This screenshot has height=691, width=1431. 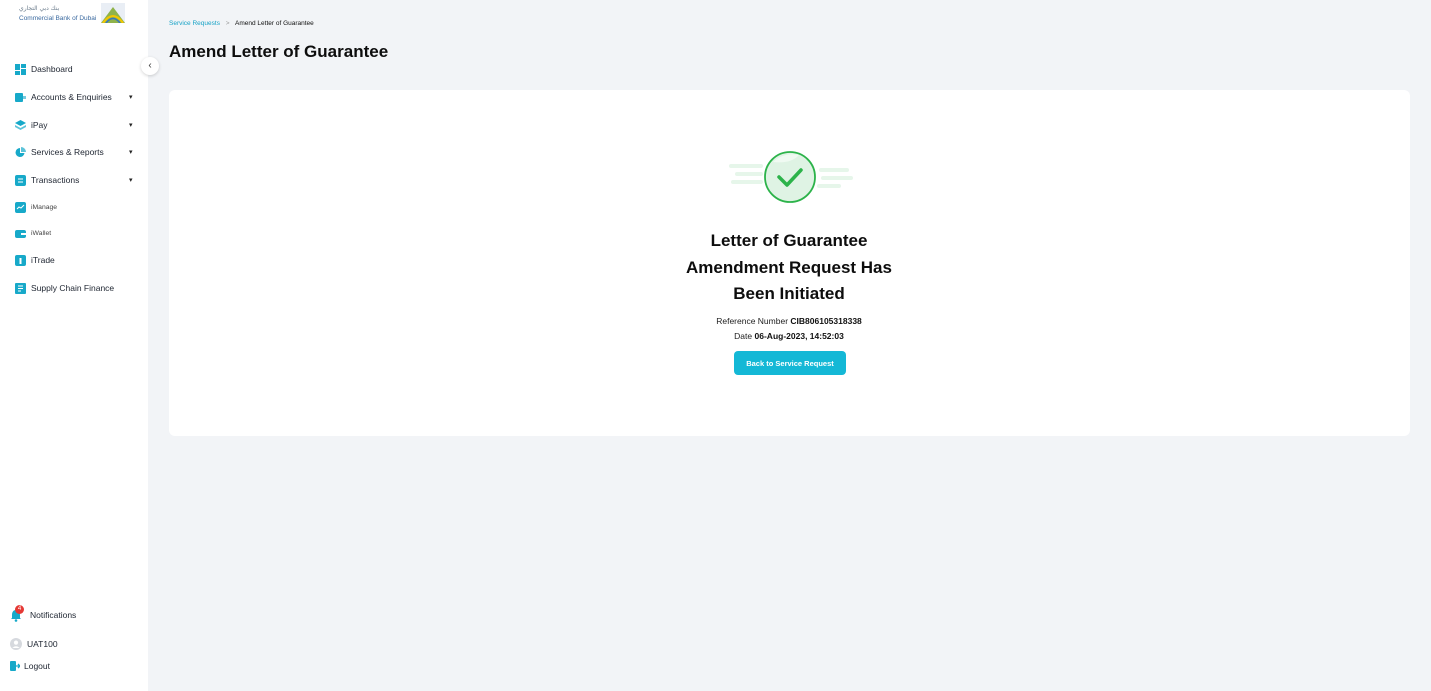 I want to click on sidebar-item-label: iWallet, so click(x=41, y=233).